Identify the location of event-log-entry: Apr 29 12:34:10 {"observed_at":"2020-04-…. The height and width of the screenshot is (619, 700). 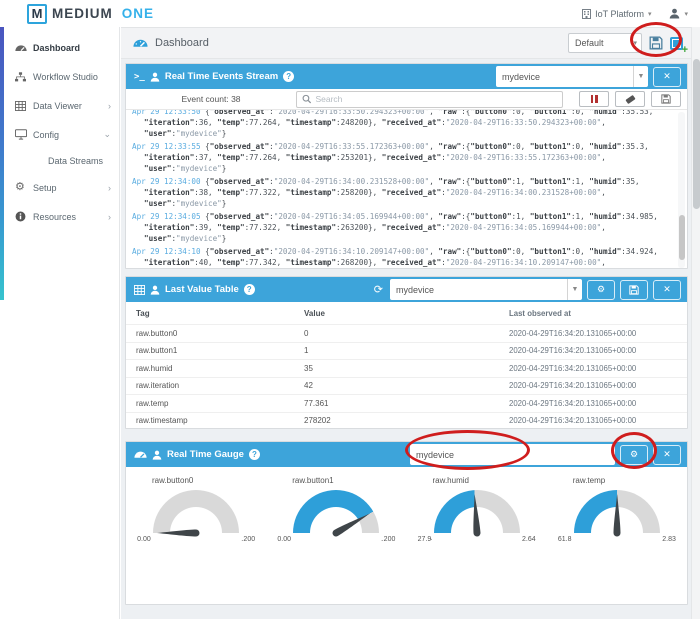
(401, 257).